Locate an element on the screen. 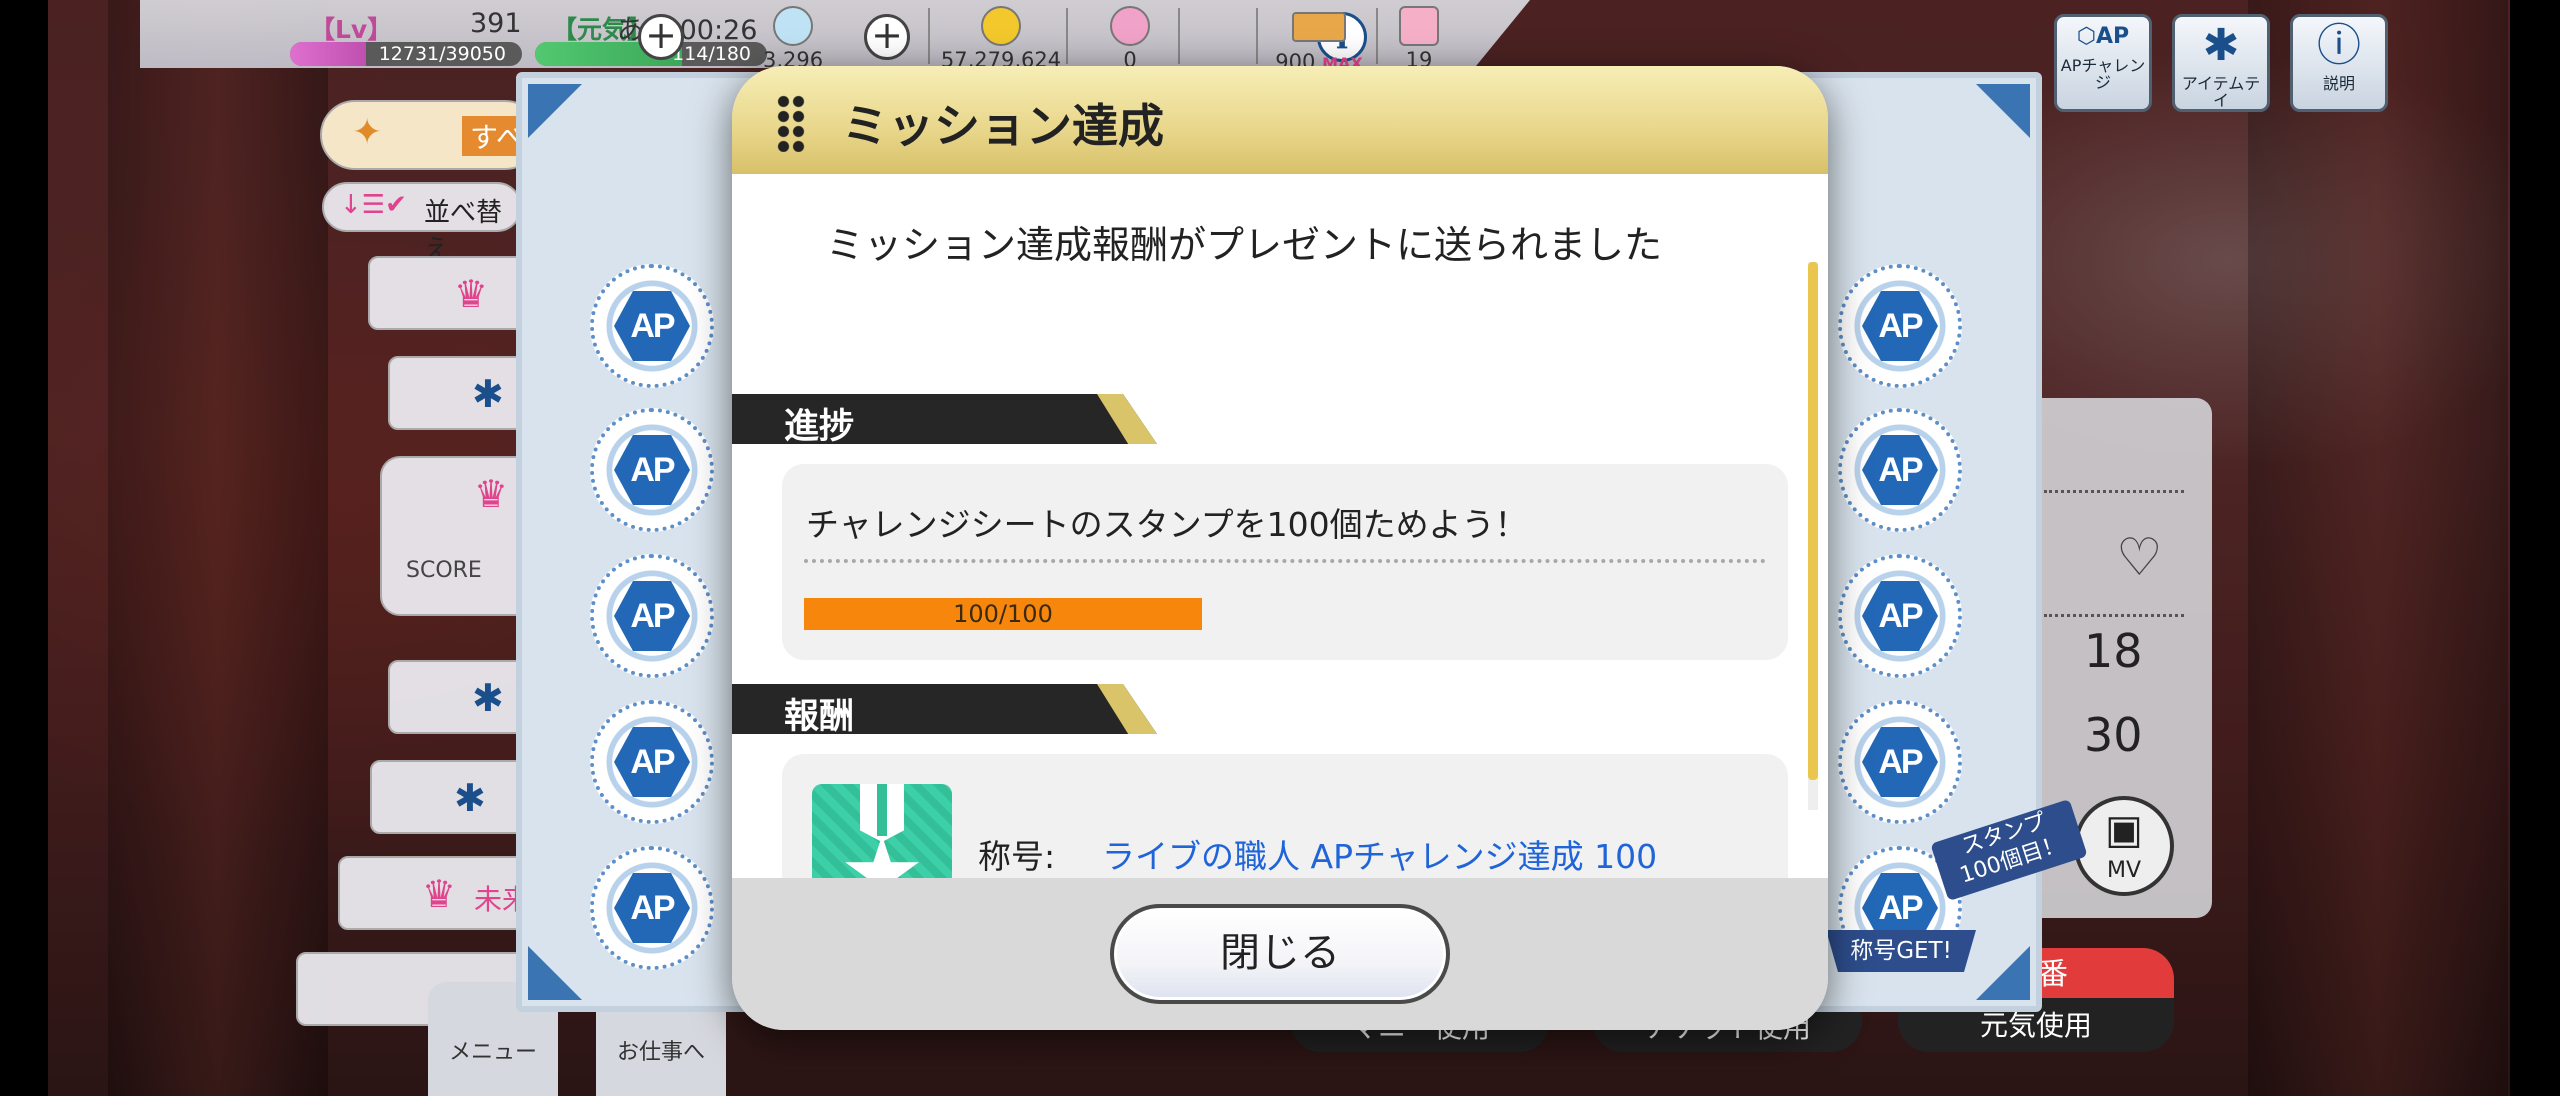  ap-counter: 900 MAX is located at coordinates (1319, 37).